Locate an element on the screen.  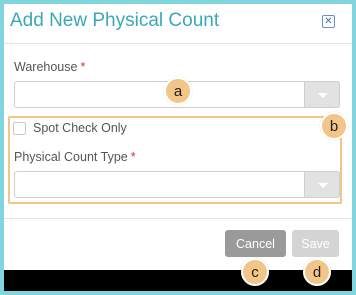
spot-check-checkbox is located at coordinates (19, 128).